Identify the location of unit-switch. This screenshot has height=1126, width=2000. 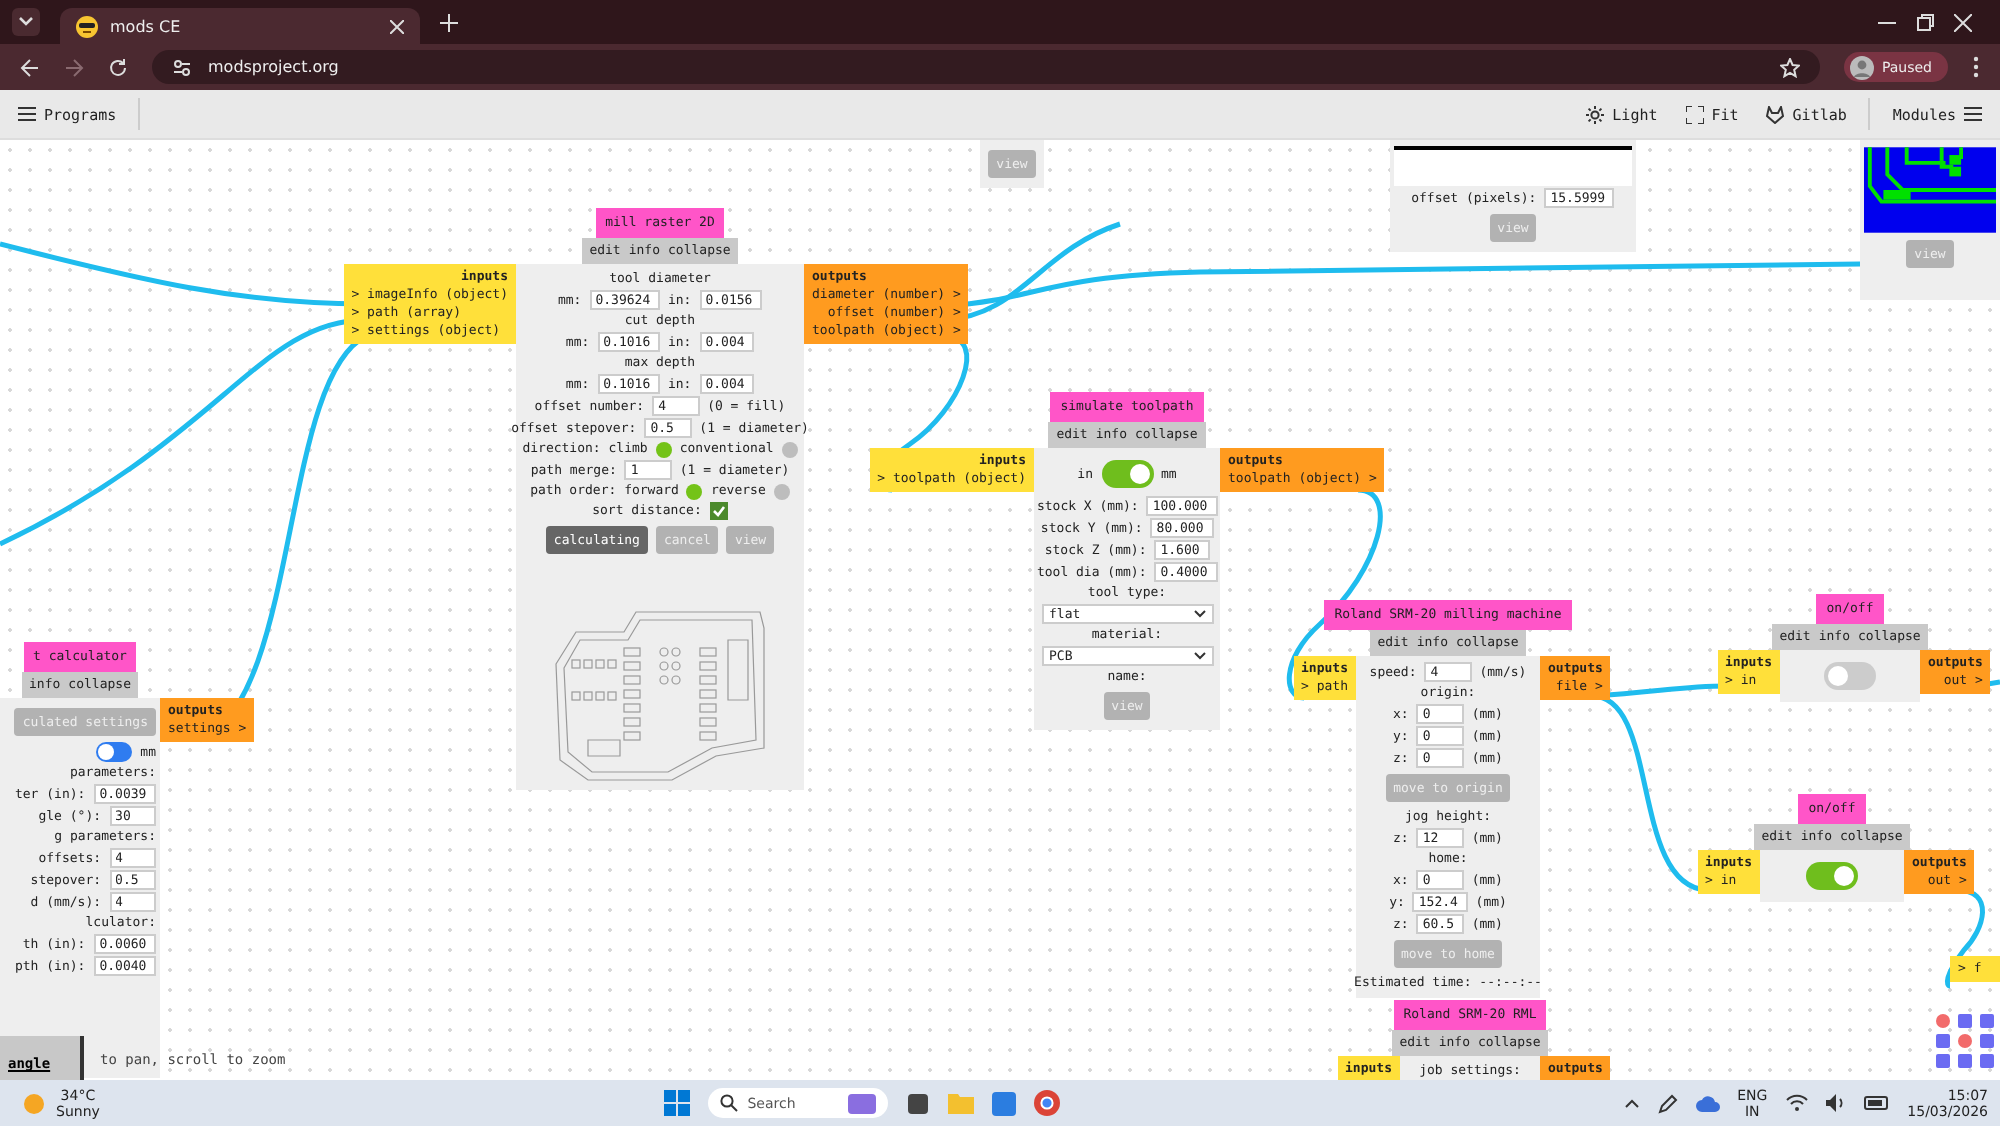
(114, 752).